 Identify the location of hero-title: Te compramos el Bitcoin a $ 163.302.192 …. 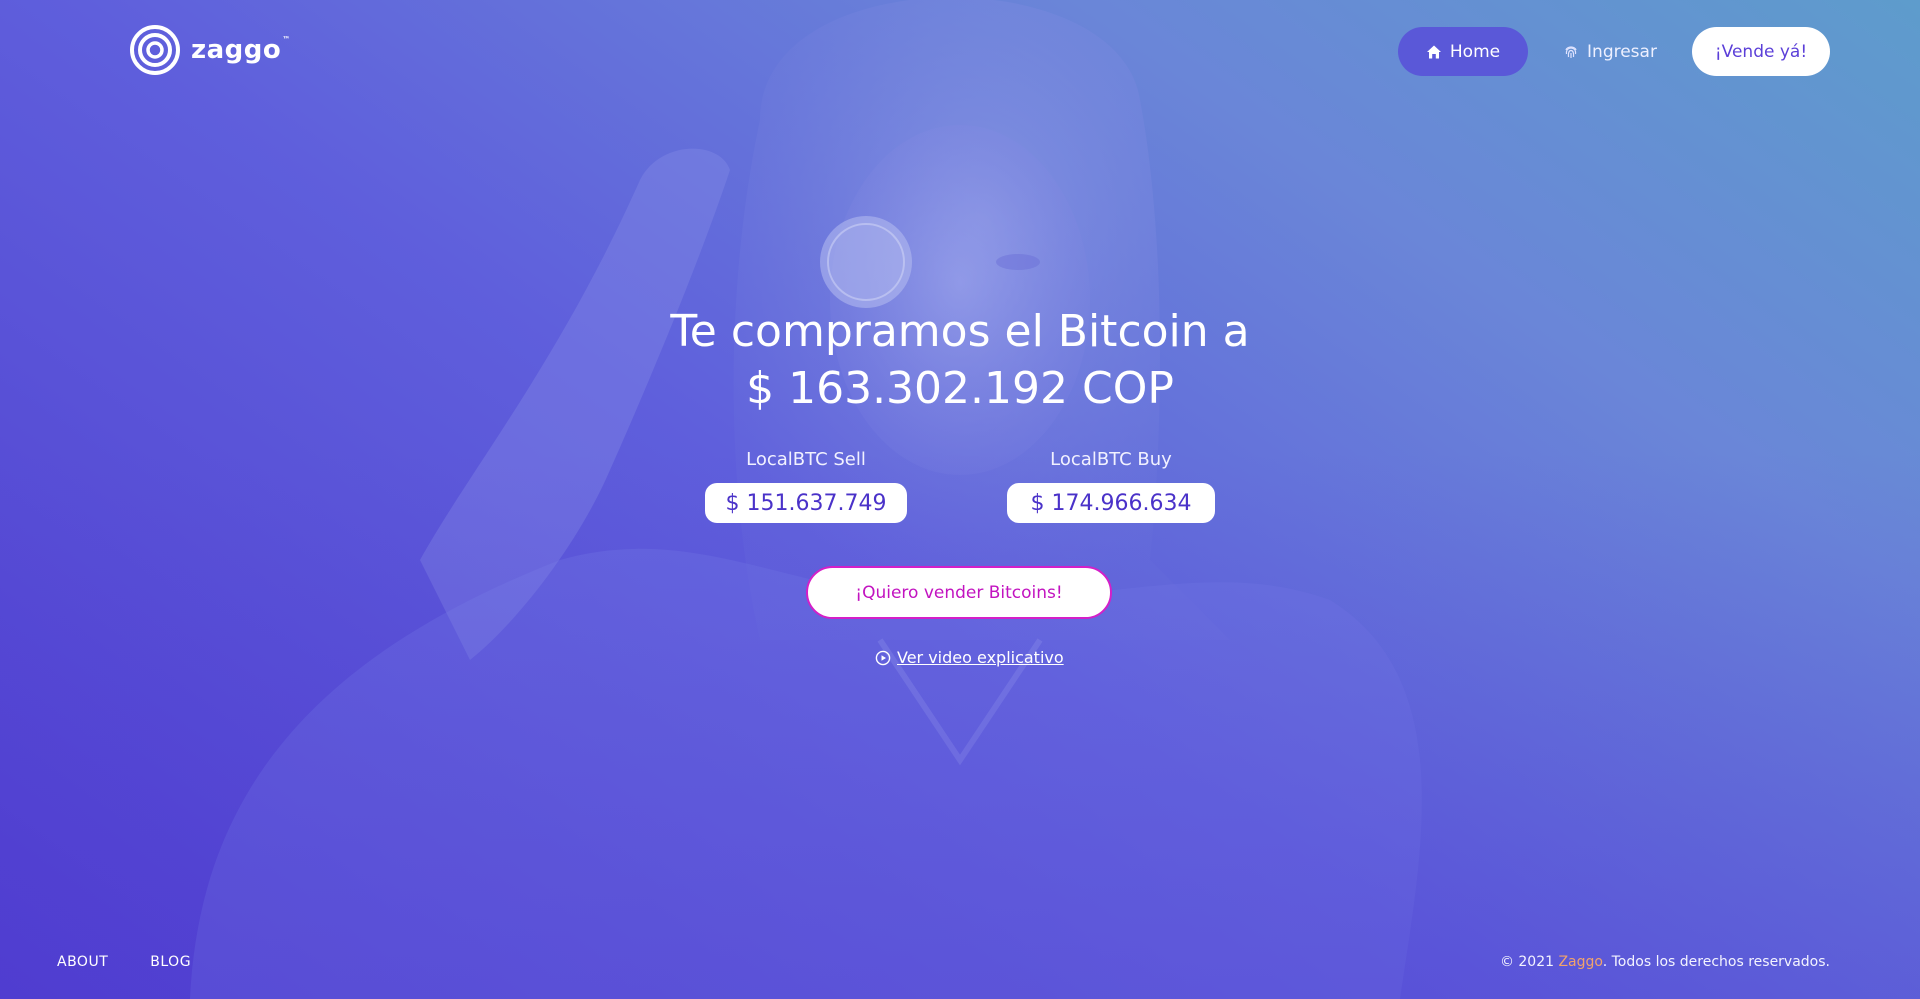
(960, 360).